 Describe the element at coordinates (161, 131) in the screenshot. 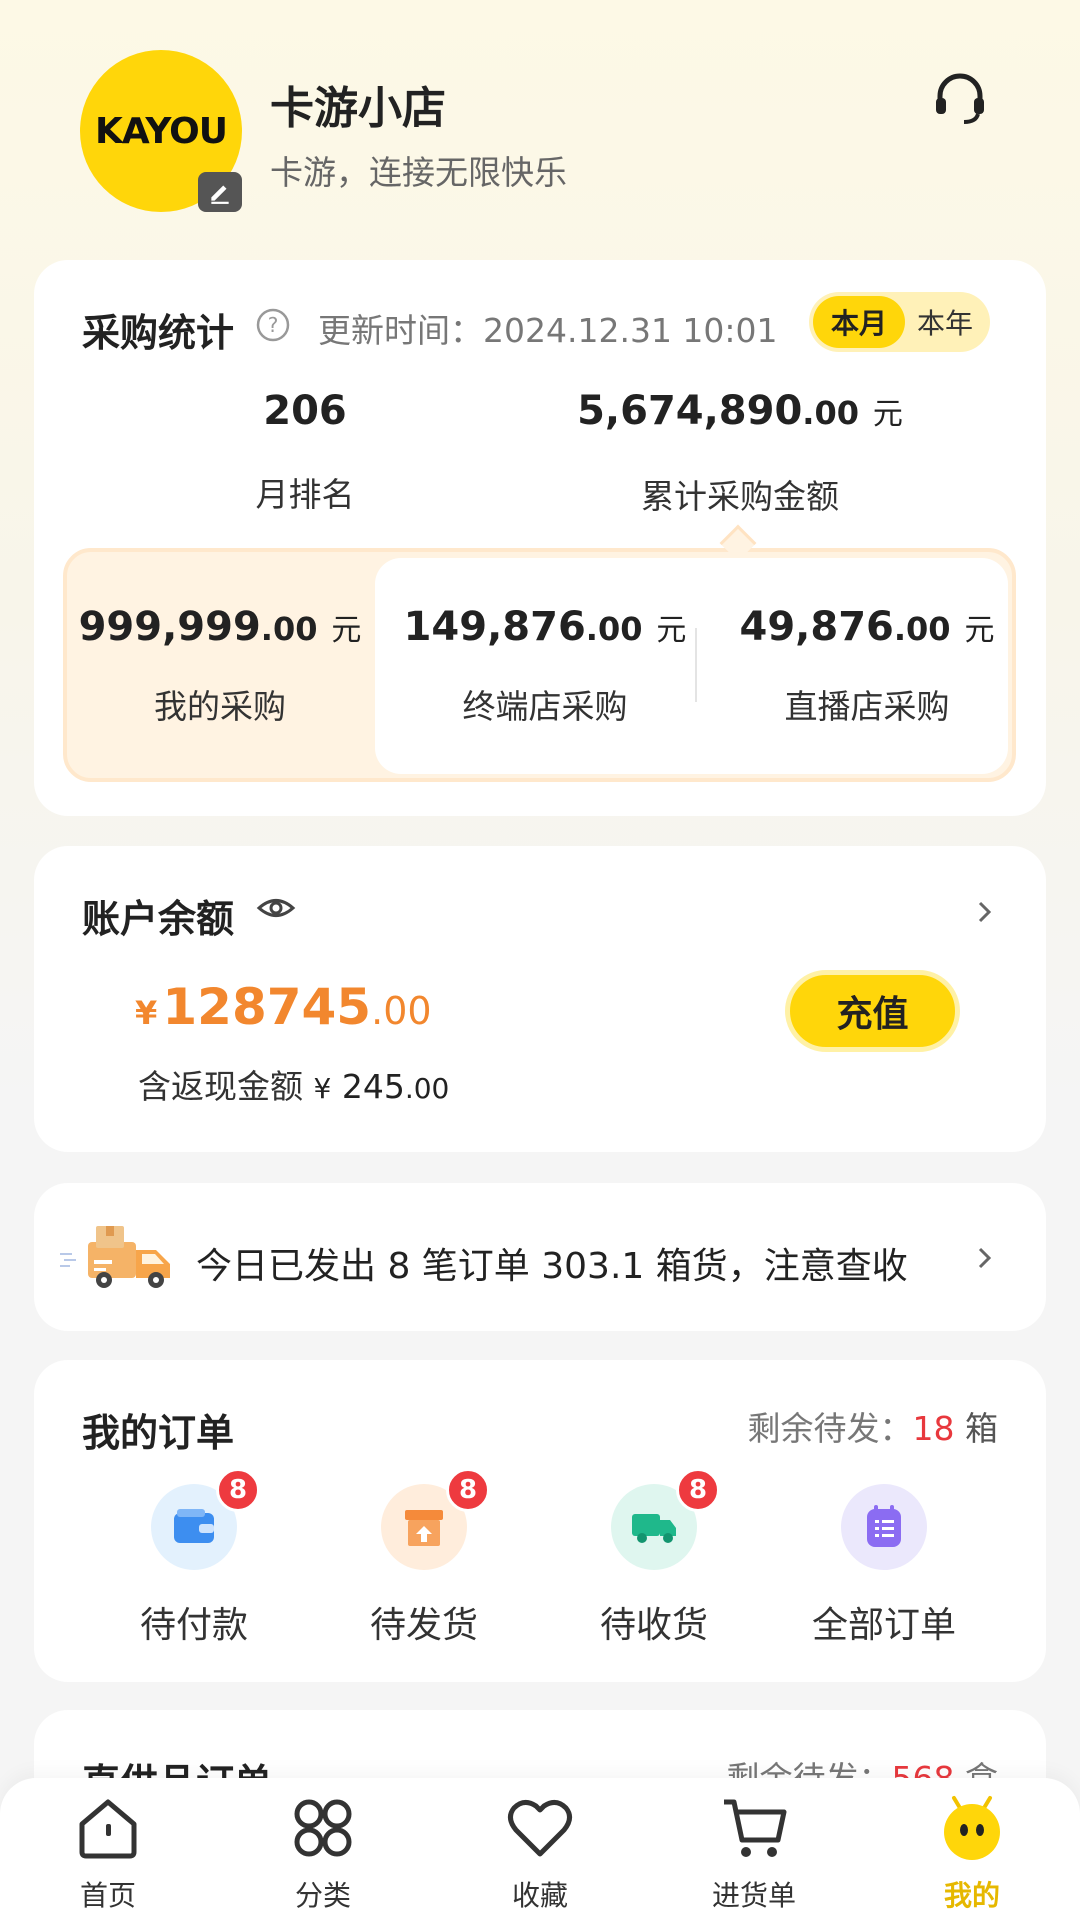

I see `kayou-logo: KAYOU` at that location.